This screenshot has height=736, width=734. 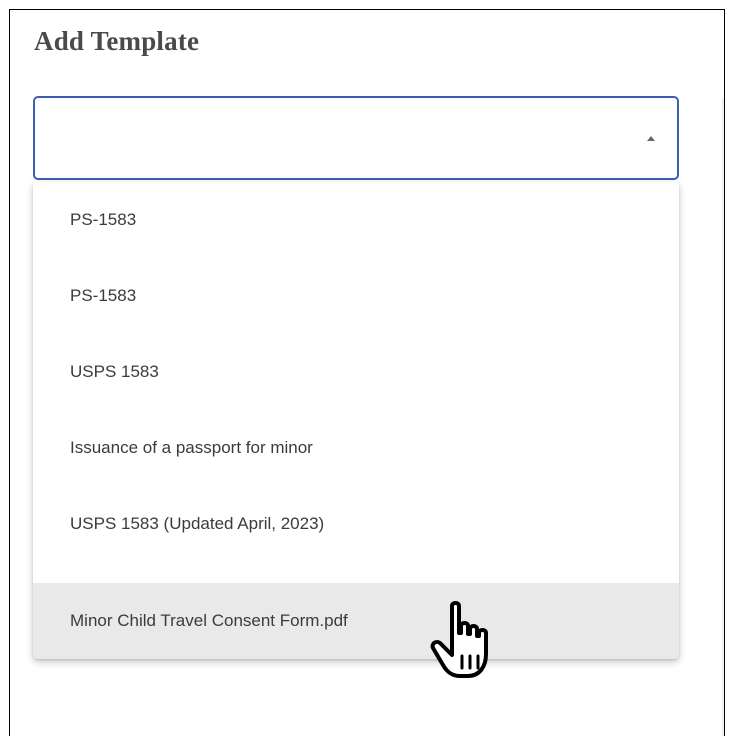 I want to click on dropdown-option-label: Issuance of a passport for minor, so click(x=191, y=447).